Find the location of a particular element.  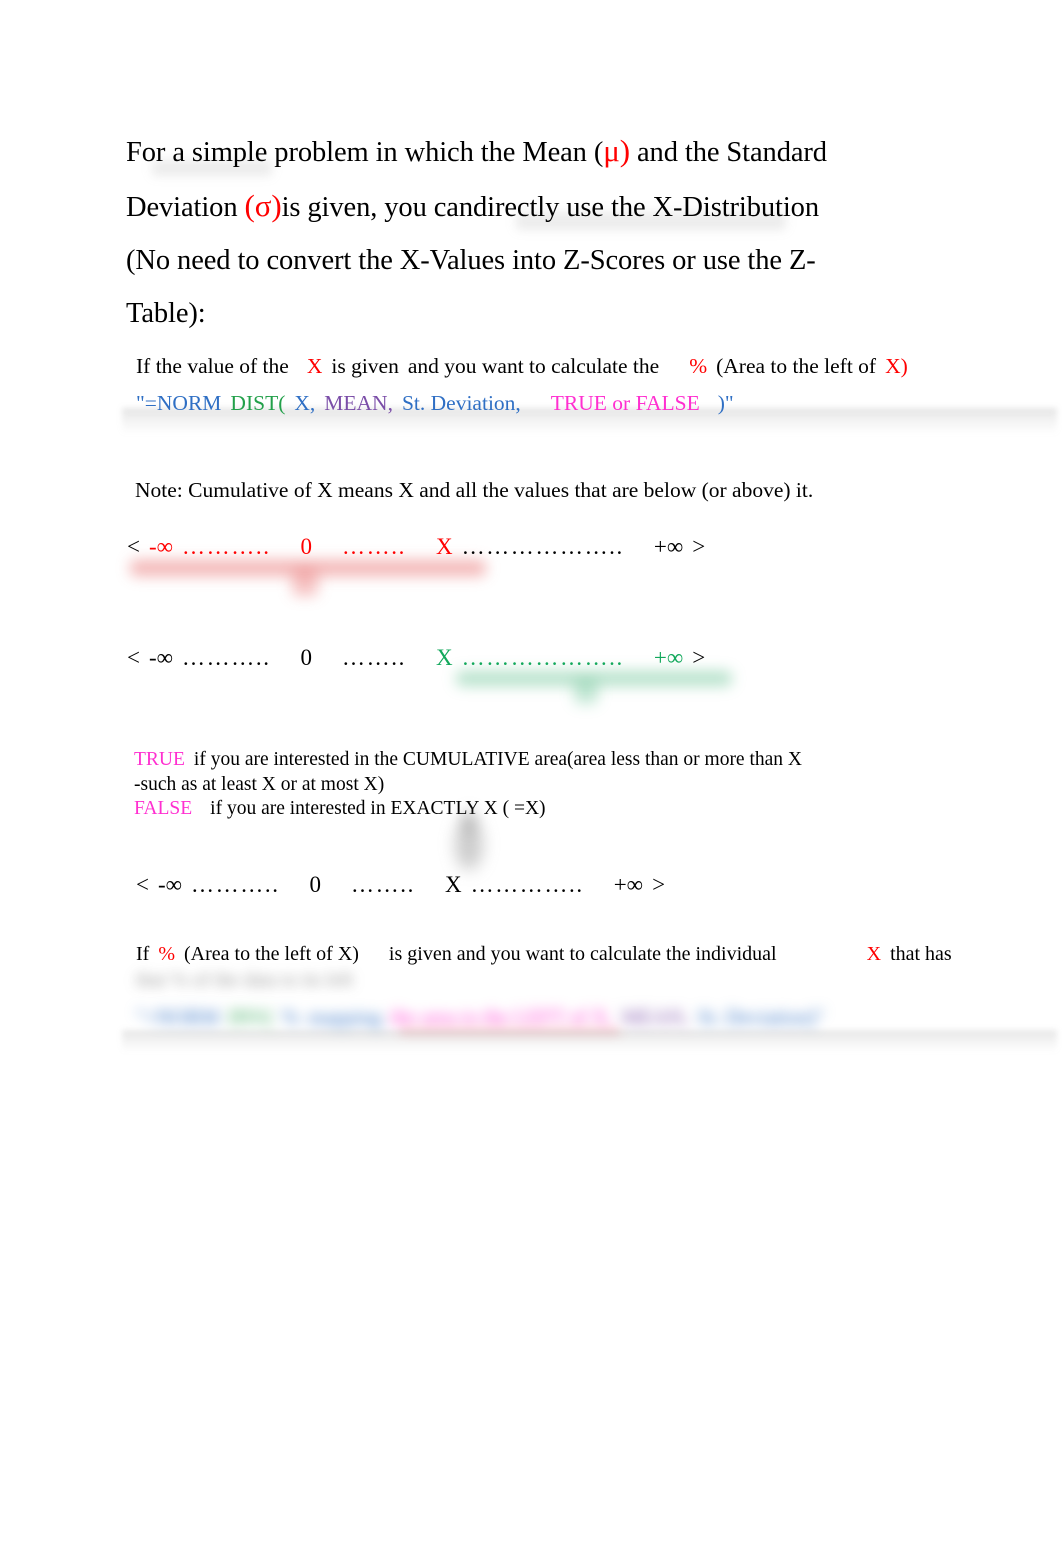

obscured-formula-inv: INV( is located at coordinates (250, 1017).